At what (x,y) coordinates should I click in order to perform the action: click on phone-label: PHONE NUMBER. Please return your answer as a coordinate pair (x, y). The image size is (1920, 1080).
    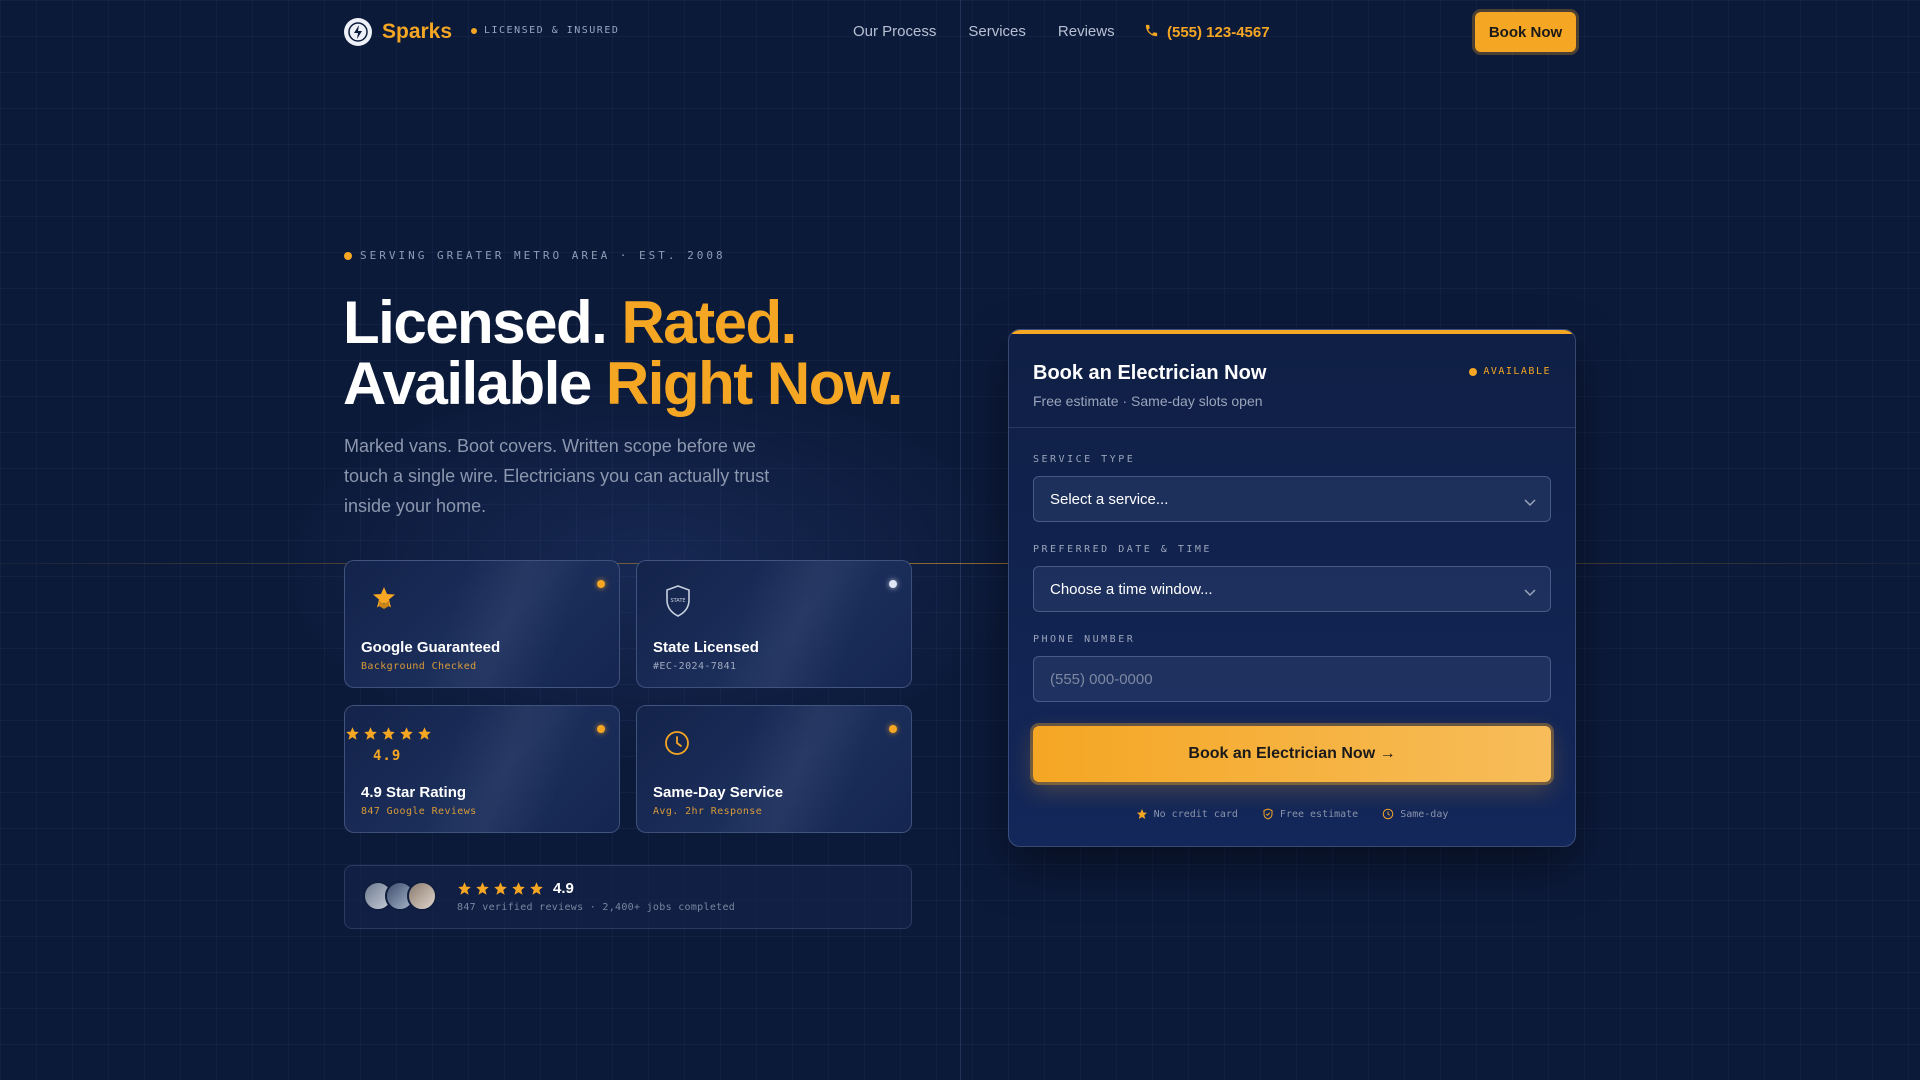
    Looking at the image, I should click on (1084, 639).